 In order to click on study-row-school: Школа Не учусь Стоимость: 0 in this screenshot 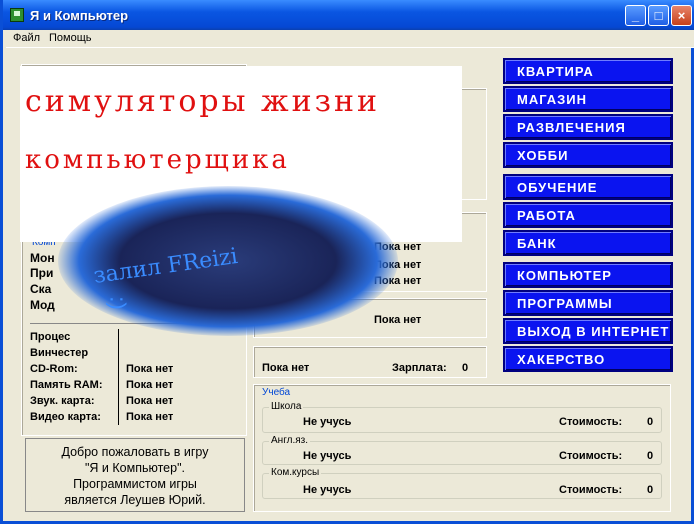, I will do `click(462, 417)`.